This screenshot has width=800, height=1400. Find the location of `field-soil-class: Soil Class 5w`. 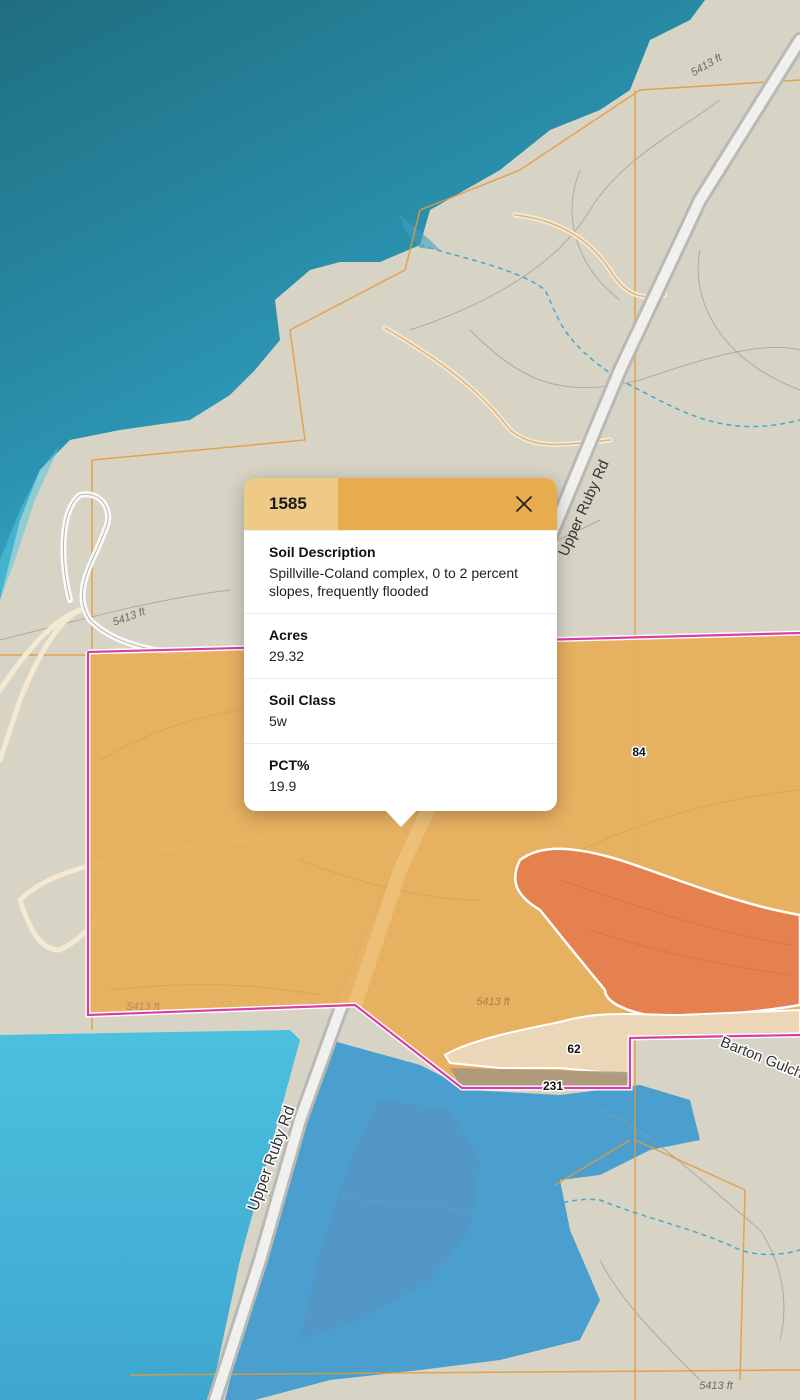

field-soil-class: Soil Class 5w is located at coordinates (400, 710).